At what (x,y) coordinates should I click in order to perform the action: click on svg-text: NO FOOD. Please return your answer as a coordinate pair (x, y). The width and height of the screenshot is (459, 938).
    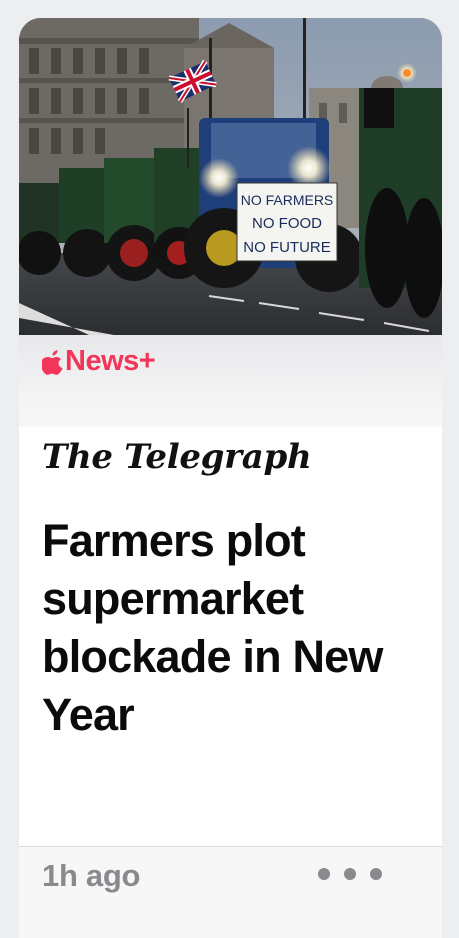
    Looking at the image, I should click on (287, 223).